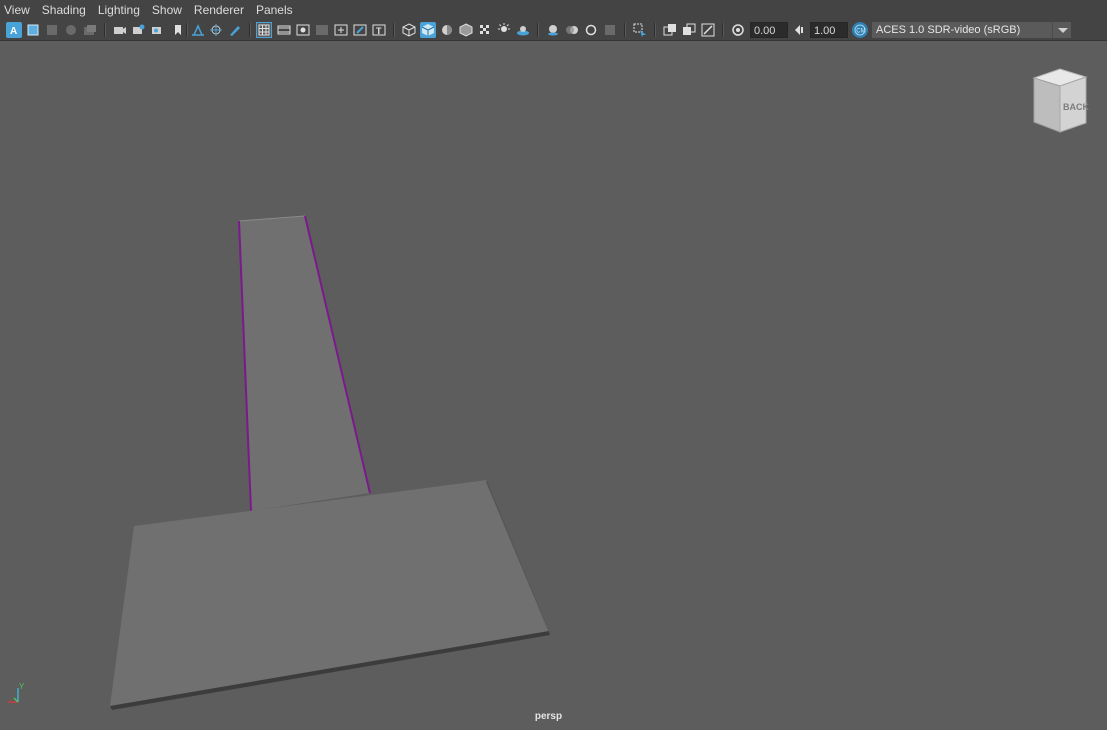  What do you see at coordinates (466, 30) in the screenshot?
I see `wireframe-on-shaded-icon` at bounding box center [466, 30].